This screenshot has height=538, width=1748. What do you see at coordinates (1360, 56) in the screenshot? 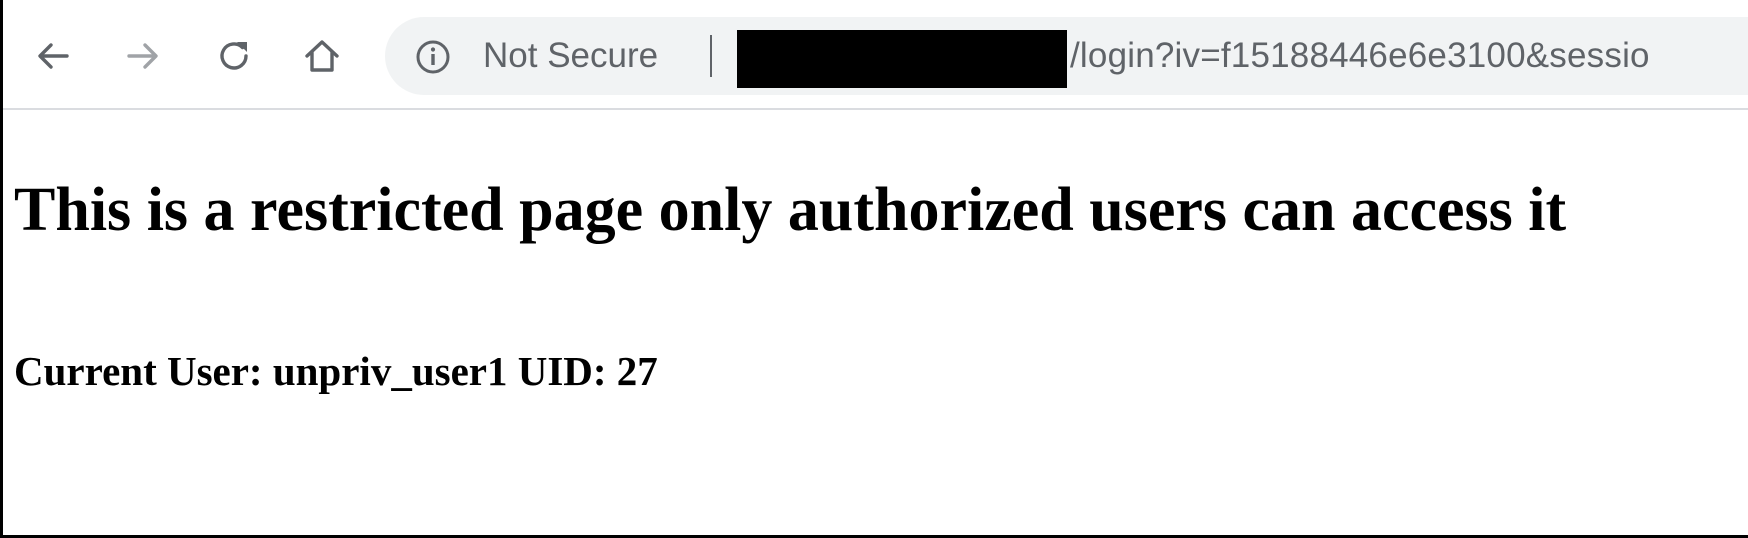
I see `url-path-text: /login?iv=f15188446e6e3100&sessio` at bounding box center [1360, 56].